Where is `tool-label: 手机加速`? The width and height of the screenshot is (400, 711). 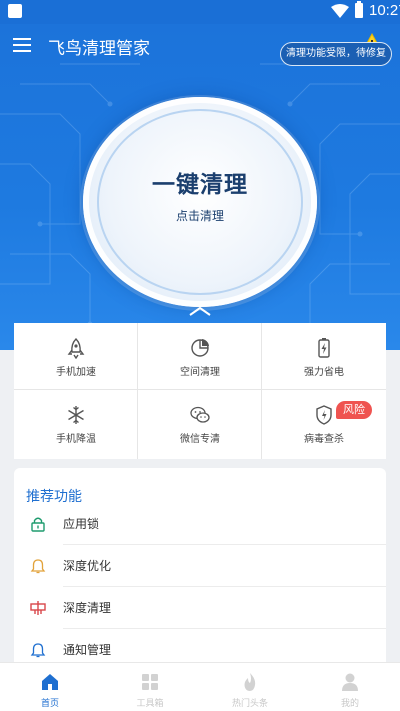
tool-label: 手机加速 is located at coordinates (76, 372).